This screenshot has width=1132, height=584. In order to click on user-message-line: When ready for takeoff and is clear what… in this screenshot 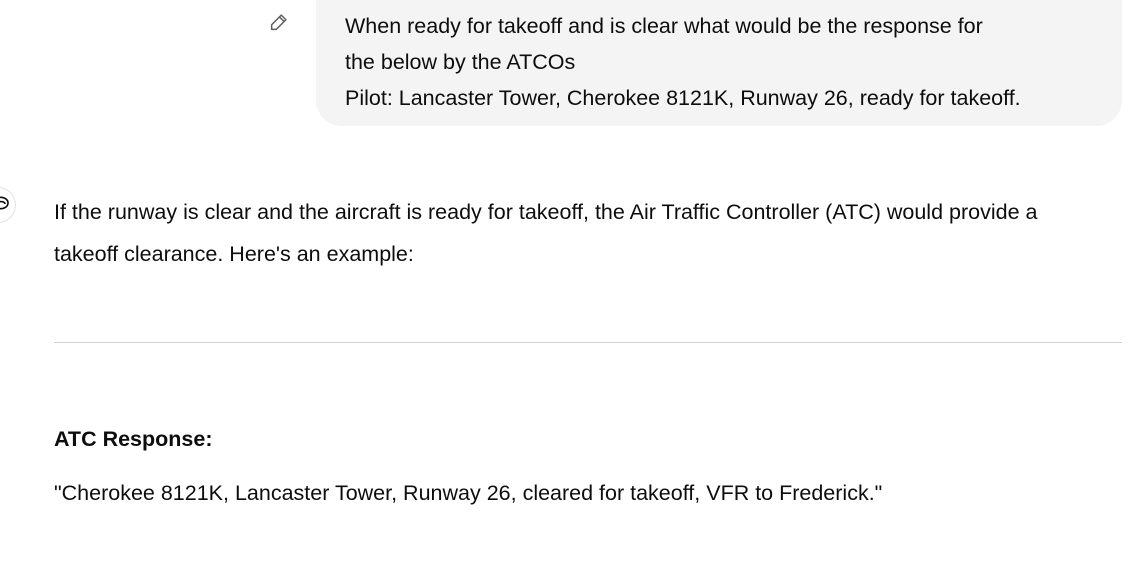, I will do `click(664, 26)`.